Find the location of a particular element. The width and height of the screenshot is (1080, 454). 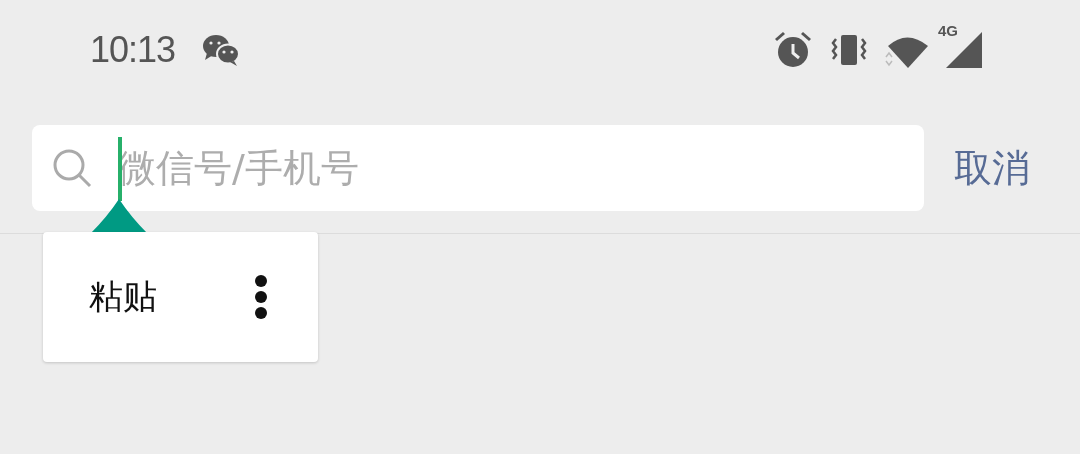

network-label: 4G is located at coordinates (948, 30).